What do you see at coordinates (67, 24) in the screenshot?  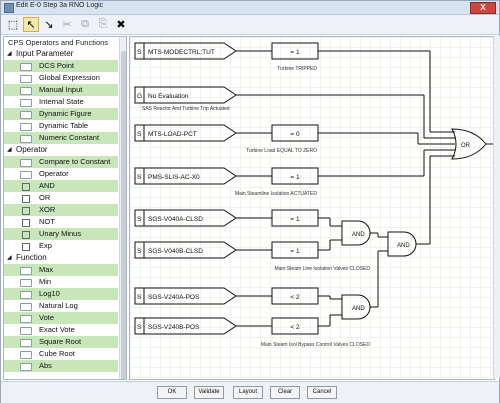 I see `cut-icon: ✂` at bounding box center [67, 24].